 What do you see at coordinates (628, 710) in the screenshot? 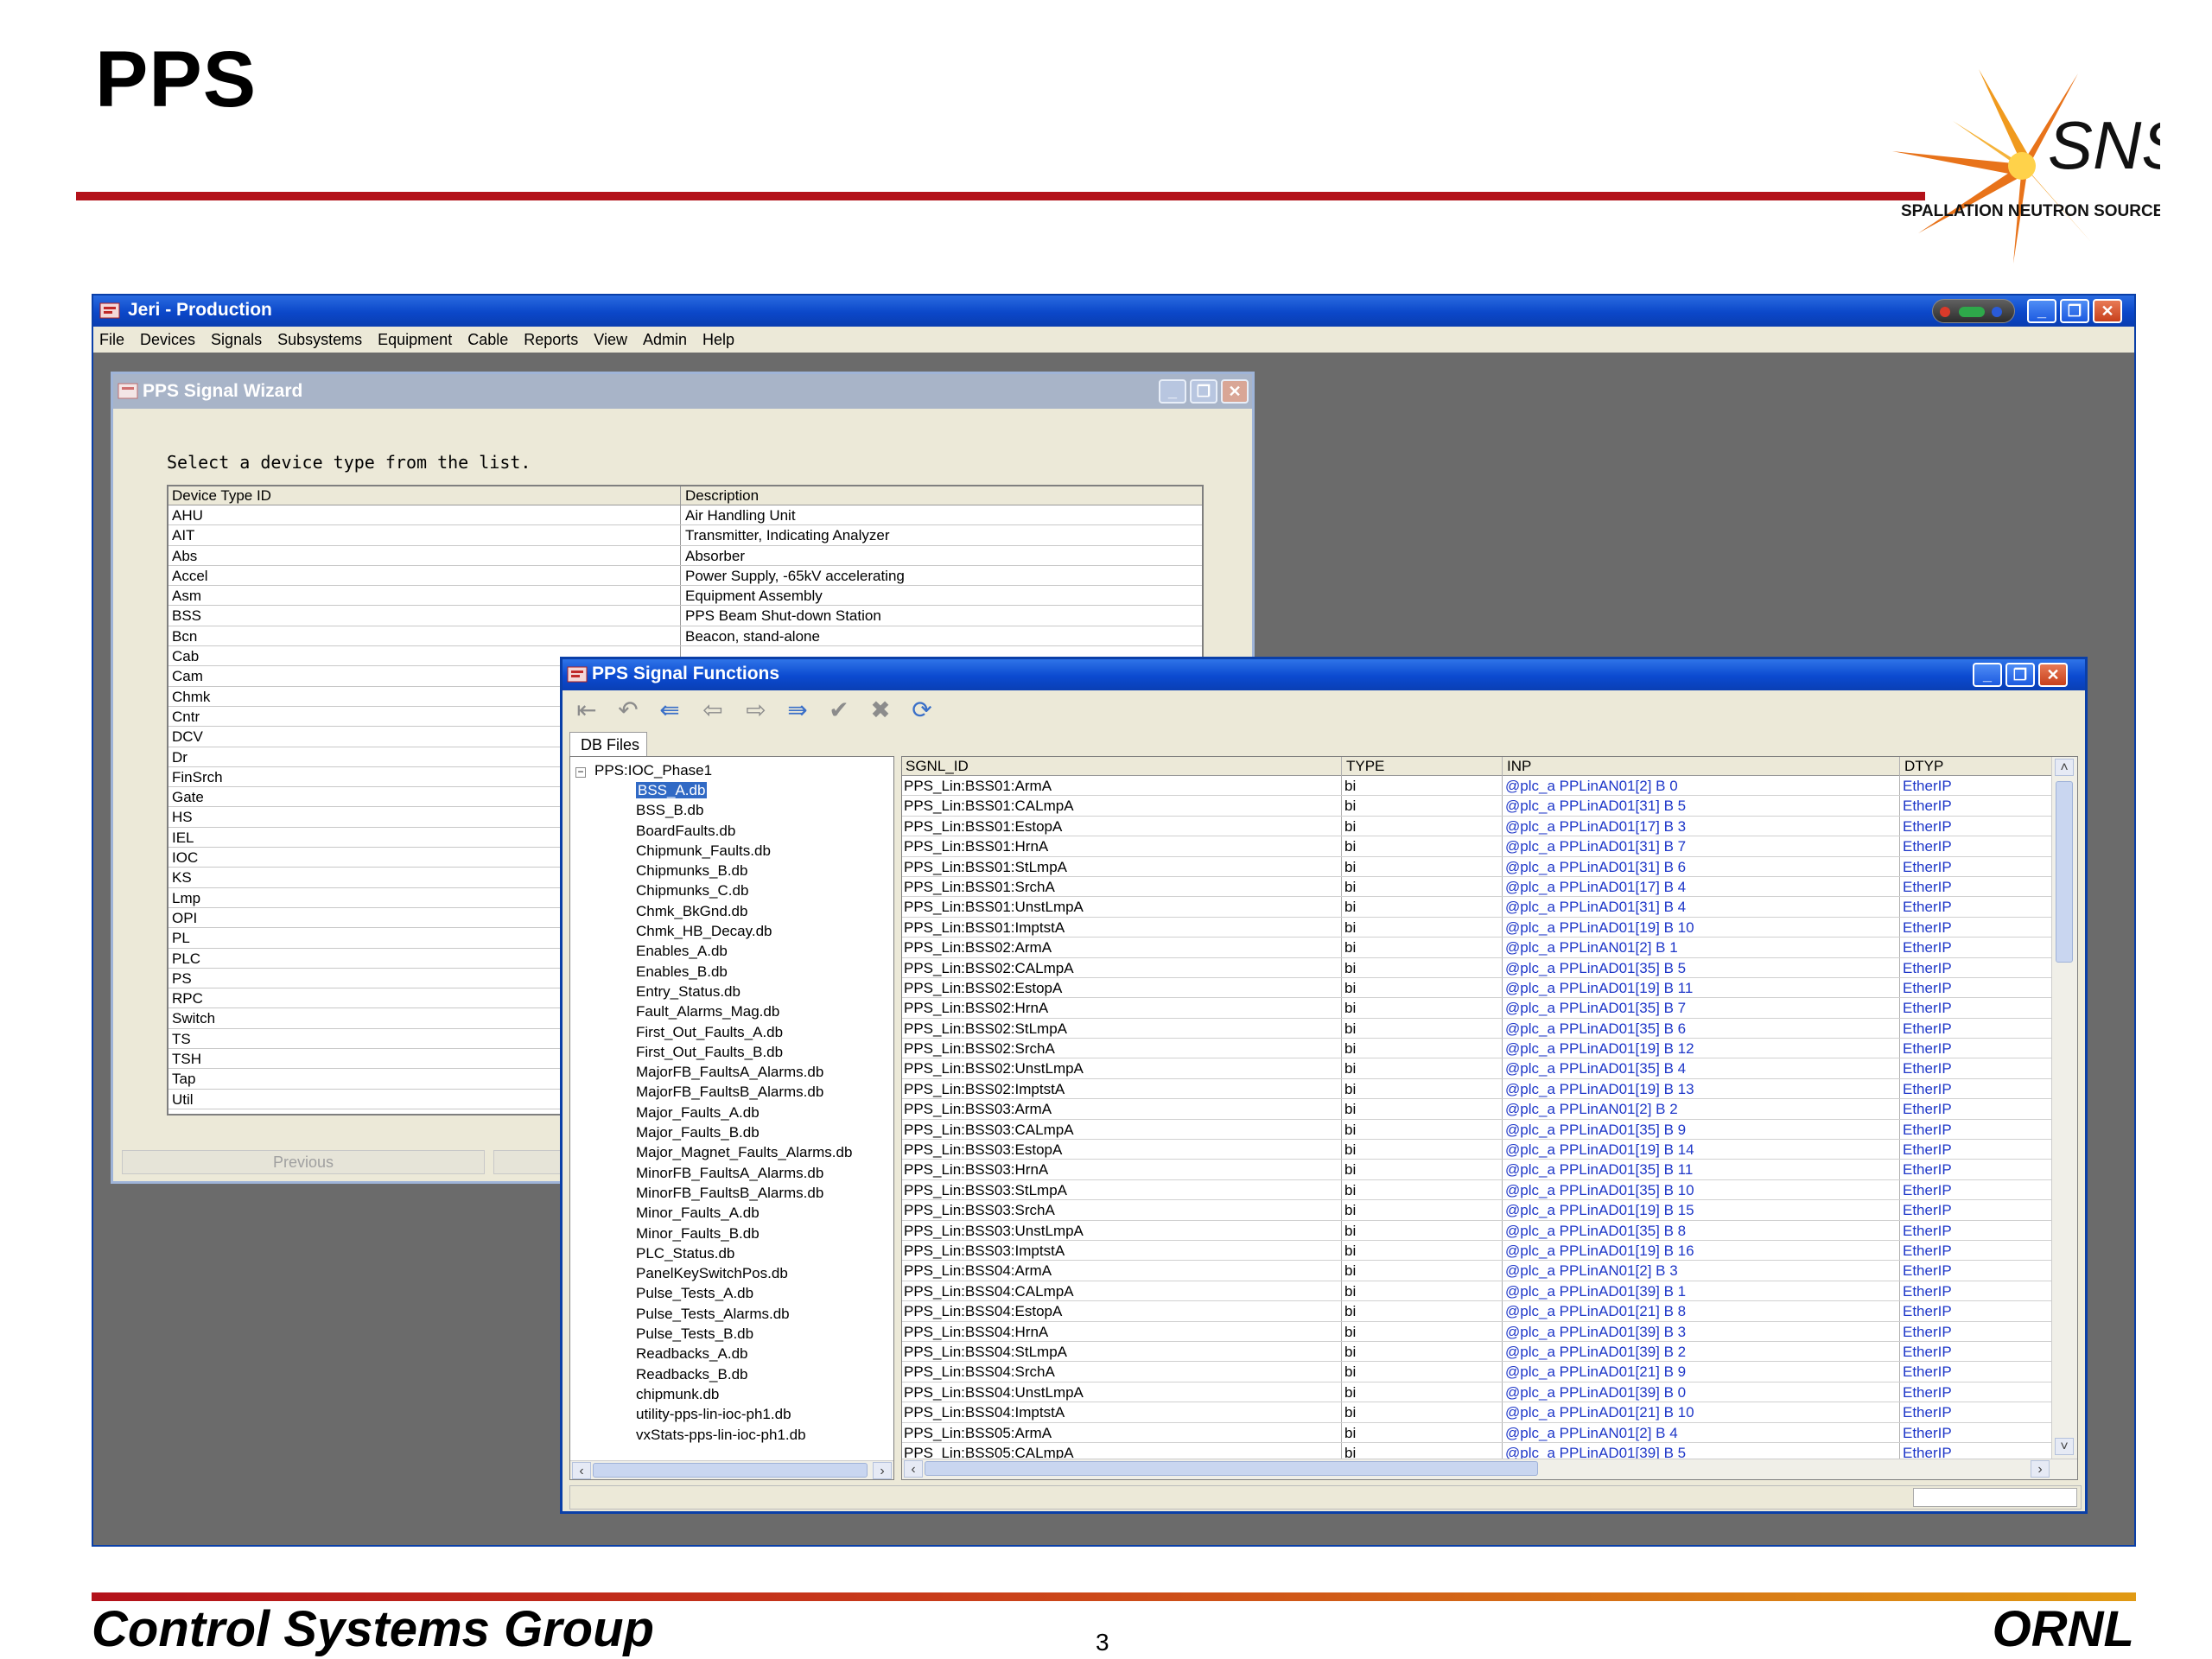
I see `undo-icon: ↶` at bounding box center [628, 710].